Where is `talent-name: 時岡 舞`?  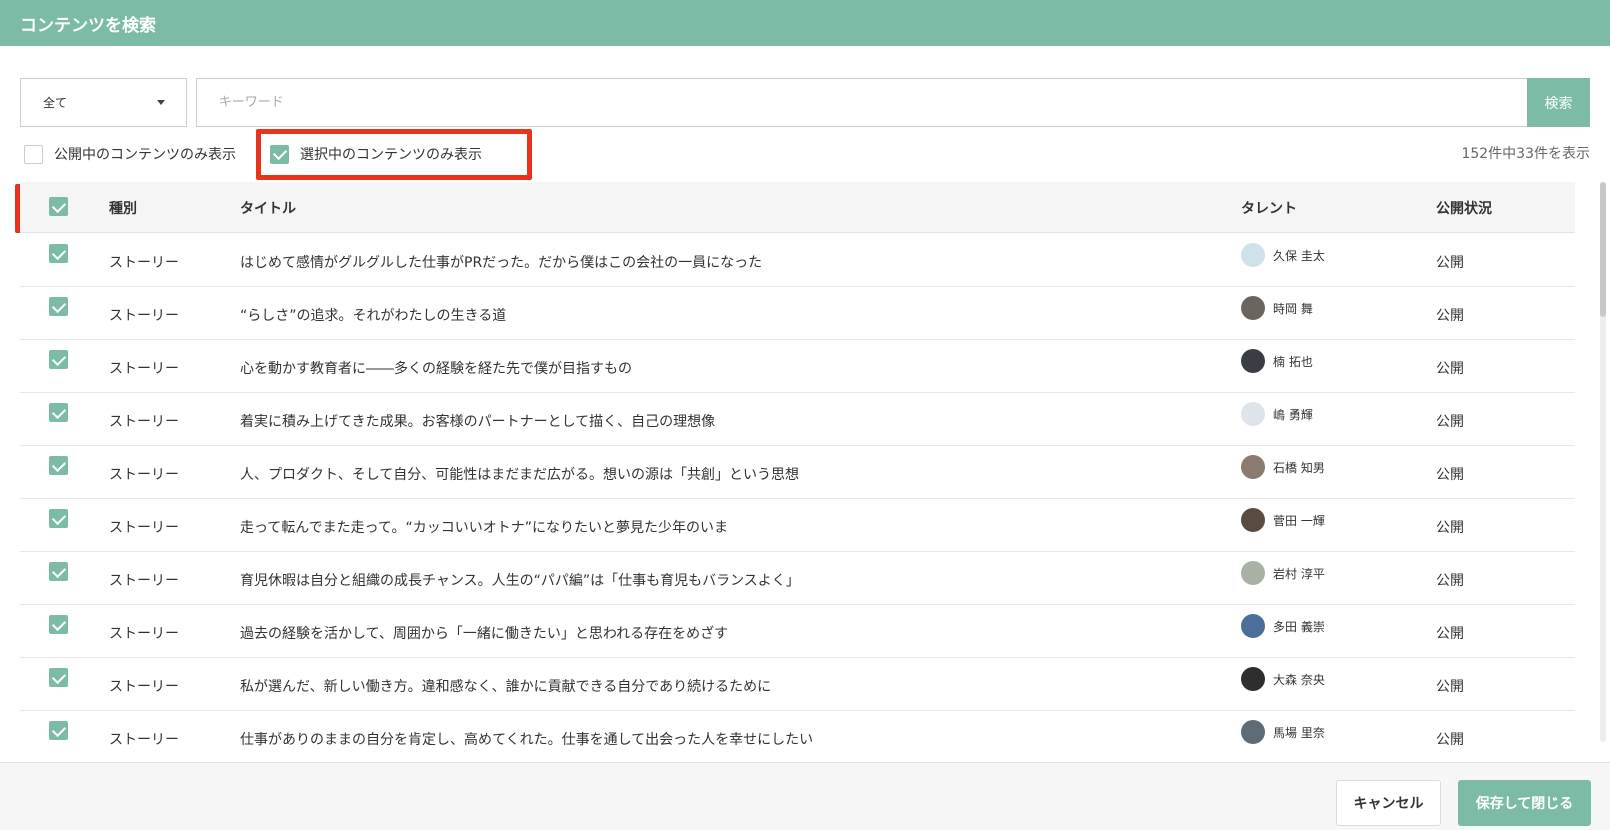
talent-name: 時岡 舞 is located at coordinates (1293, 308).